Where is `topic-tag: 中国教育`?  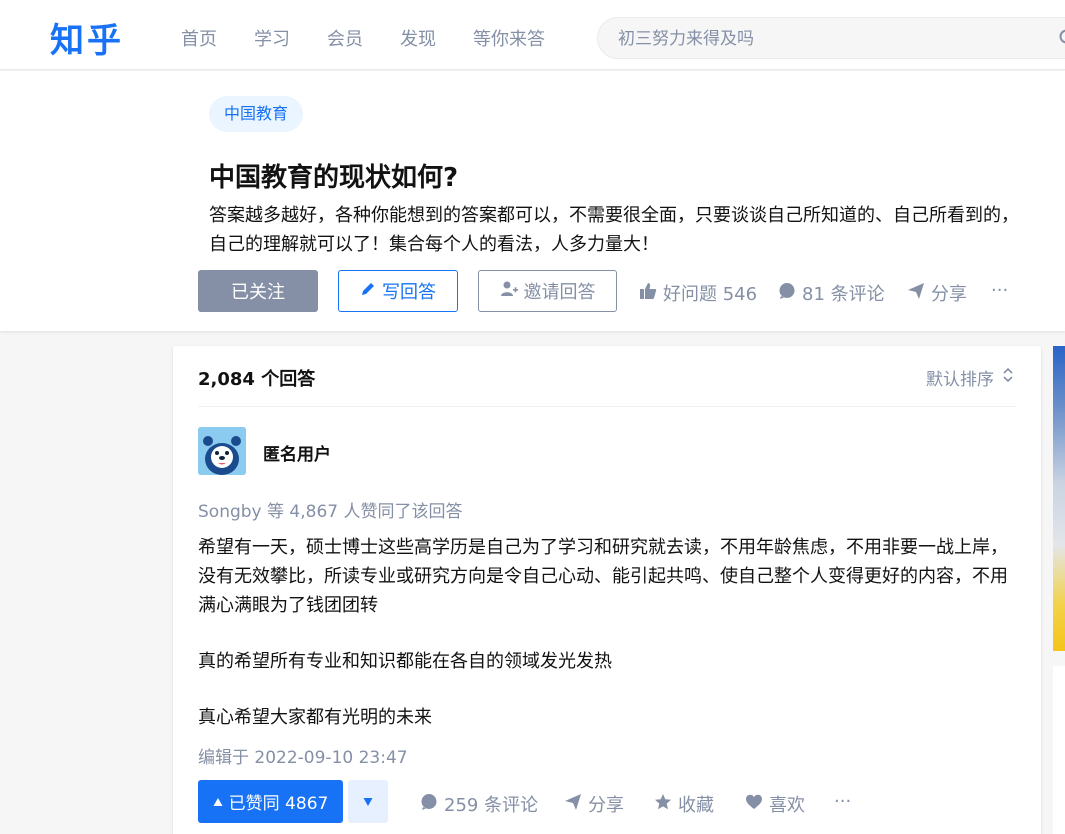
topic-tag: 中国教育 is located at coordinates (256, 114).